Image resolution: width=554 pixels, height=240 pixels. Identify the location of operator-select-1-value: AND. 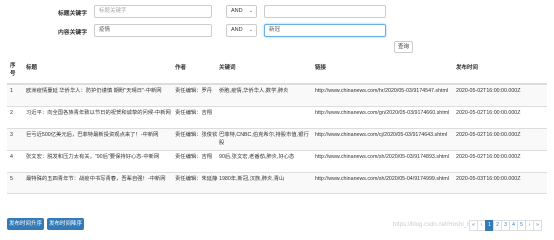
(237, 11).